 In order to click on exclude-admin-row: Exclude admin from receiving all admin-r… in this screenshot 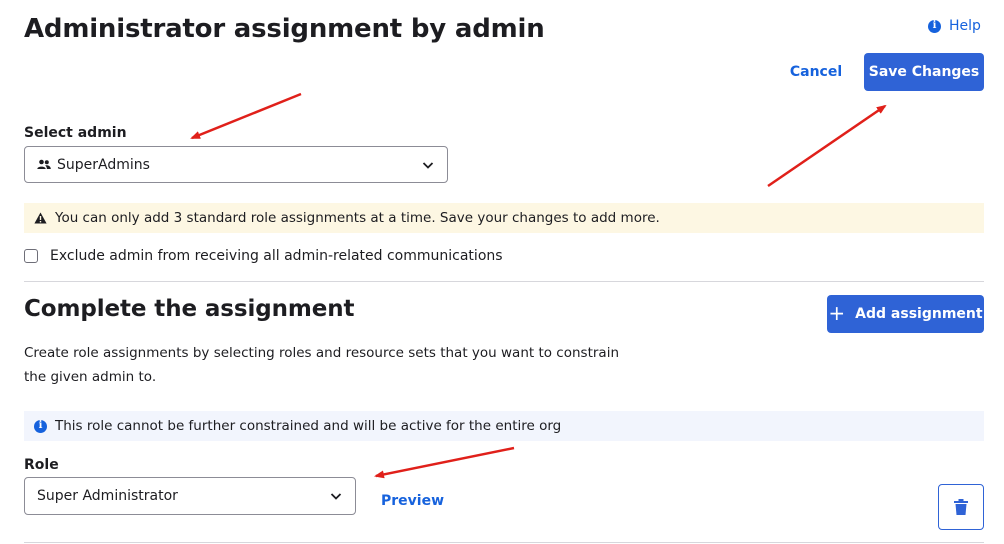, I will do `click(263, 256)`.